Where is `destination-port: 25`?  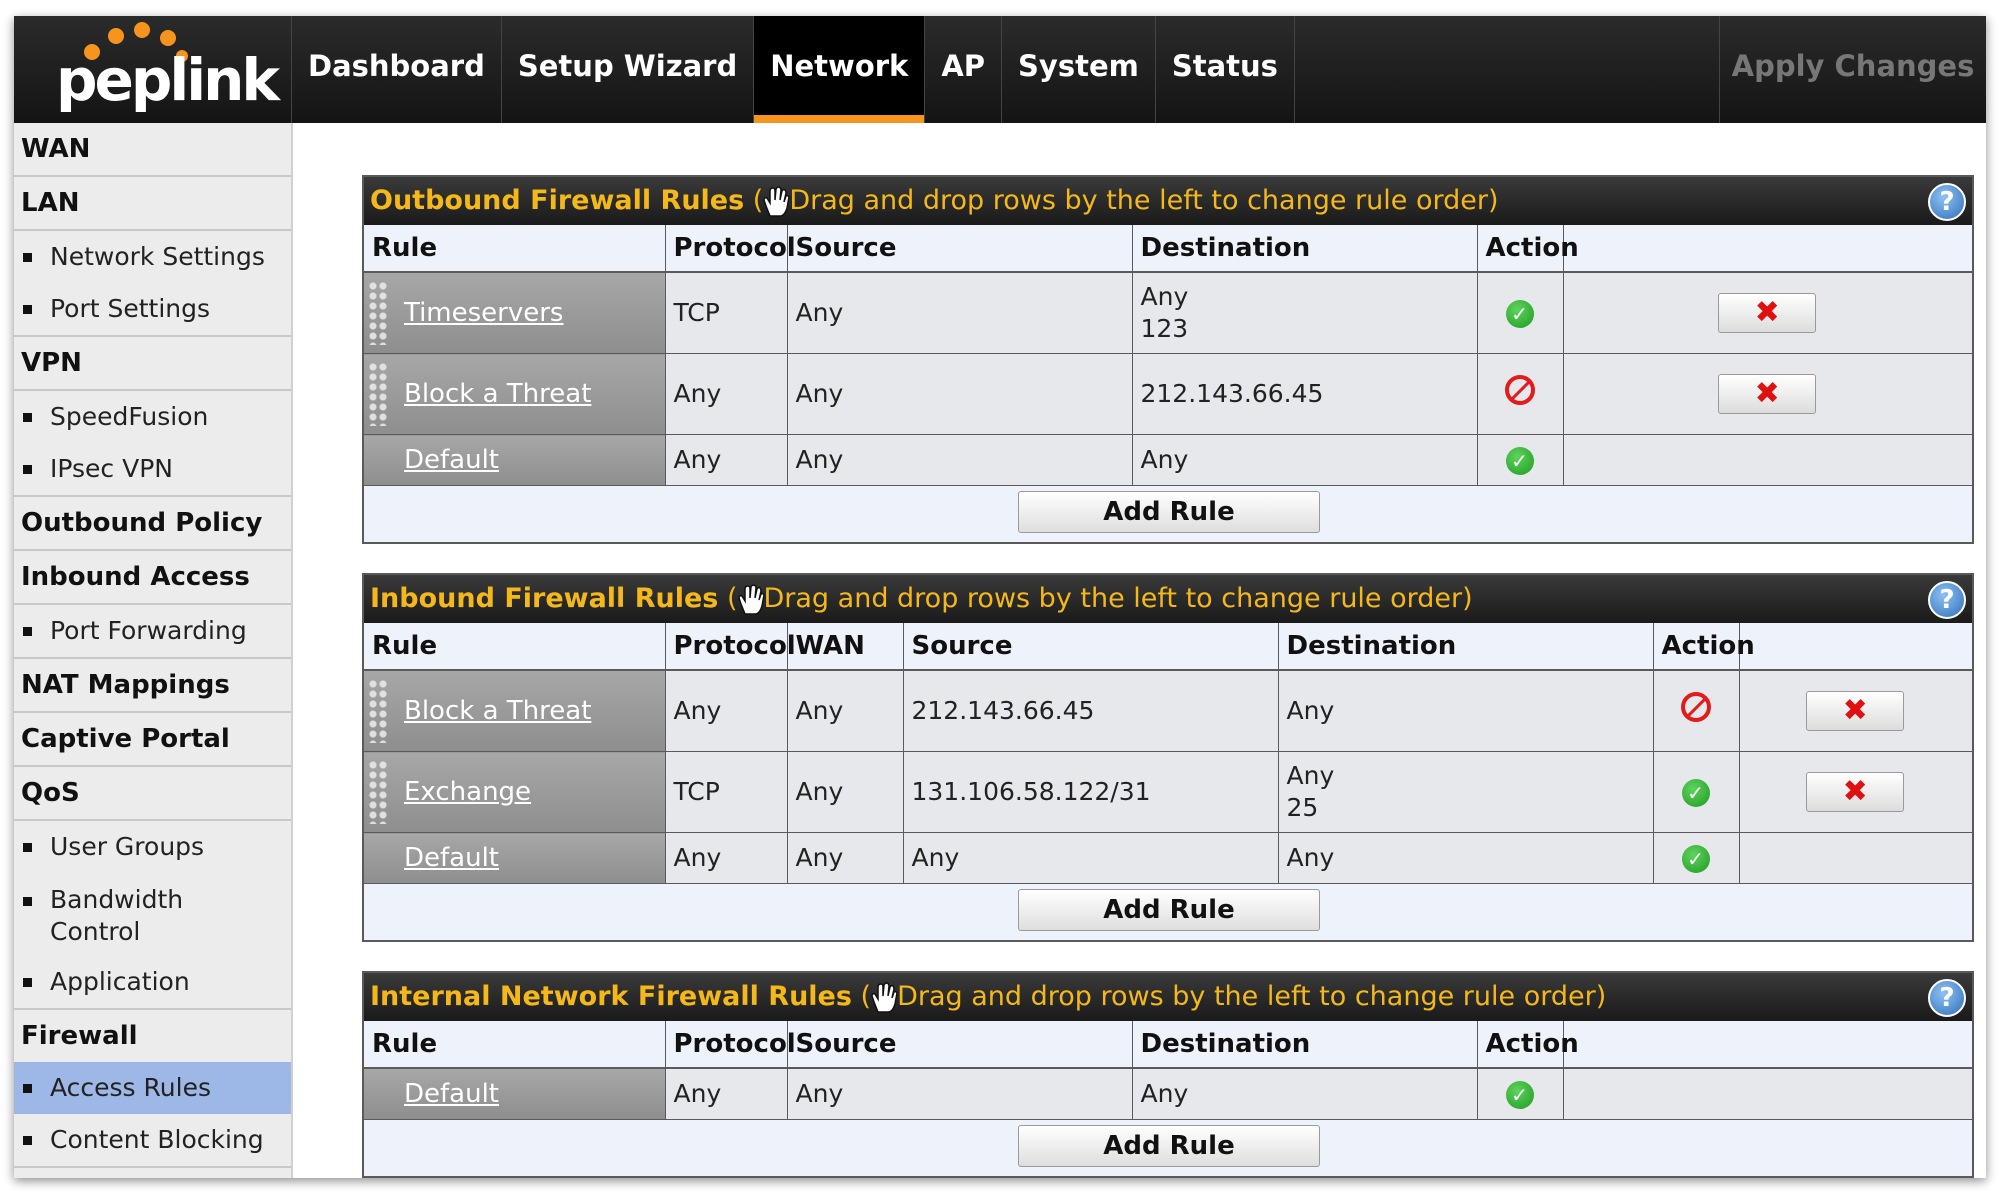 destination-port: 25 is located at coordinates (1302, 807).